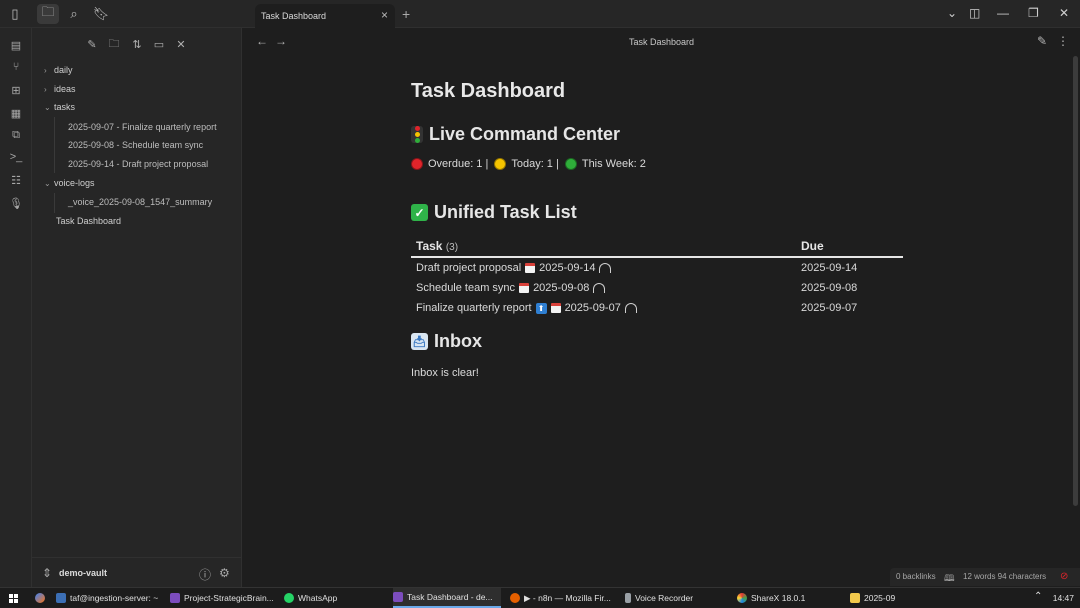 The height and width of the screenshot is (608, 1080). Describe the element at coordinates (458, 164) in the screenshot. I see `overdue-count: Overdue: 1 |` at that location.